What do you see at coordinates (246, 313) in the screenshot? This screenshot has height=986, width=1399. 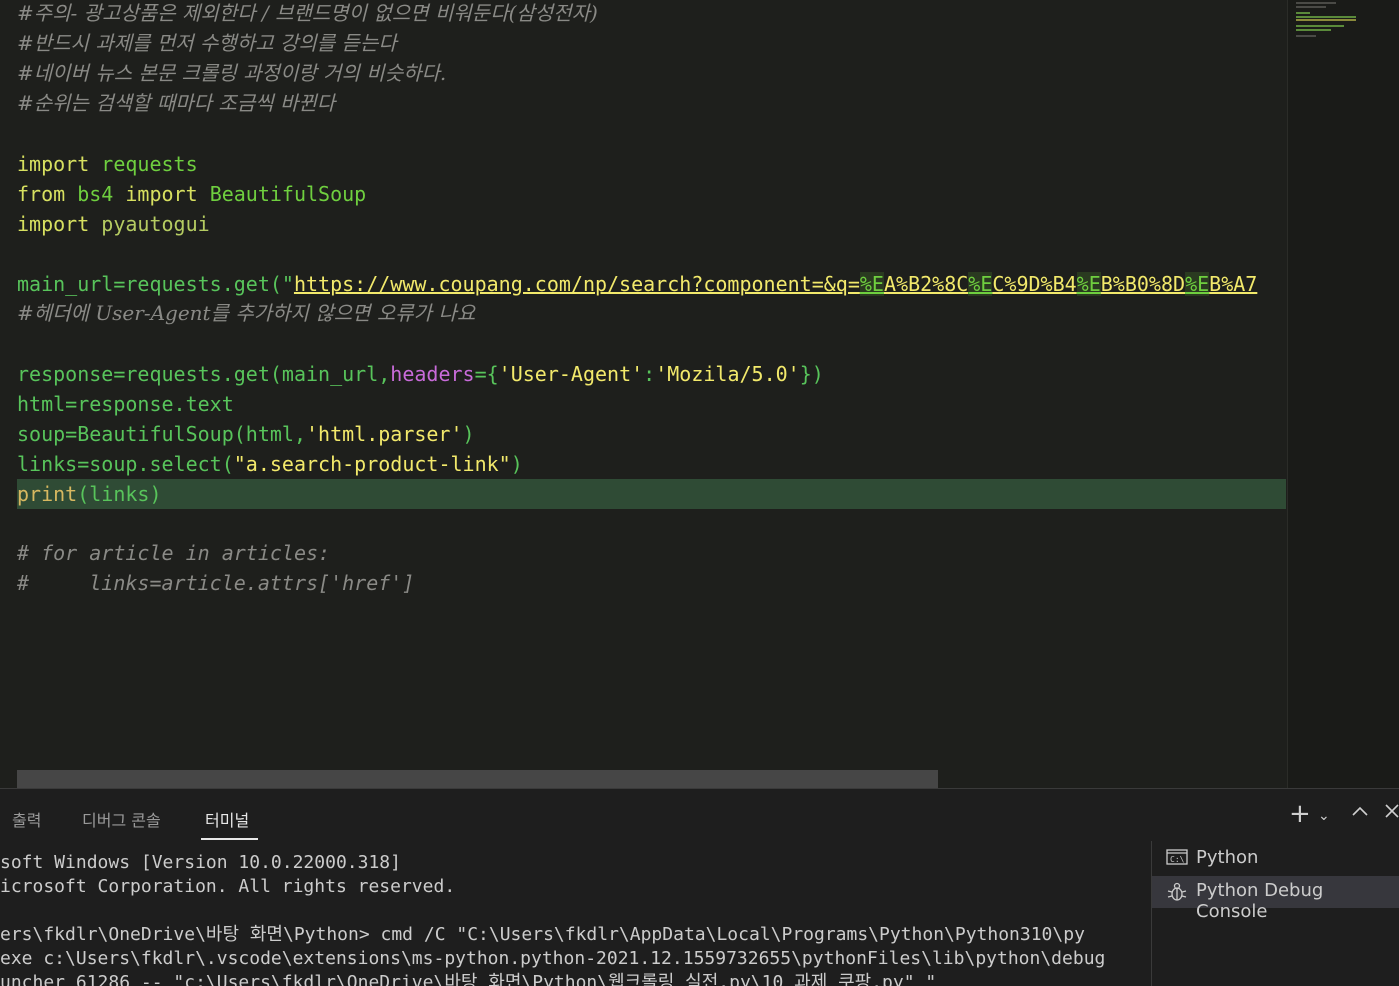 I see `comment-line: #헤더에 User-Agent를 추가하지 않으면 오류가 나요` at bounding box center [246, 313].